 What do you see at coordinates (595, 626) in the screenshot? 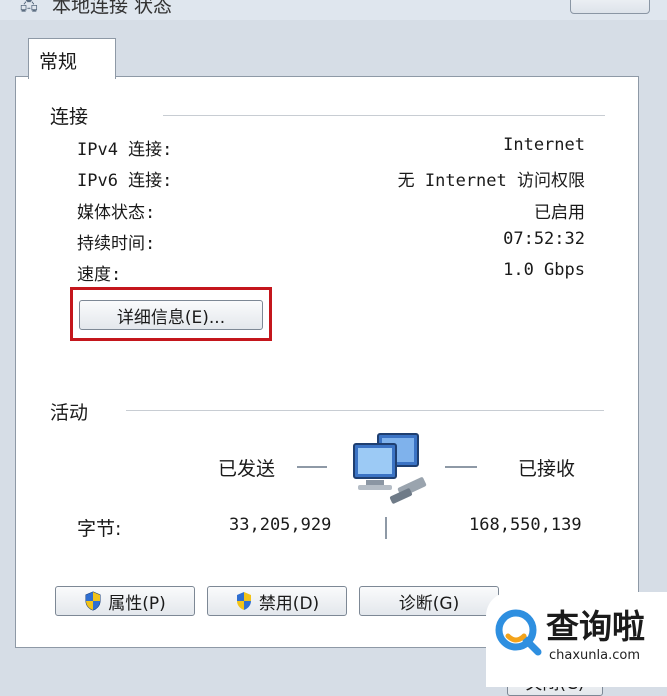
I see `watermark-brand: 查询啦` at bounding box center [595, 626].